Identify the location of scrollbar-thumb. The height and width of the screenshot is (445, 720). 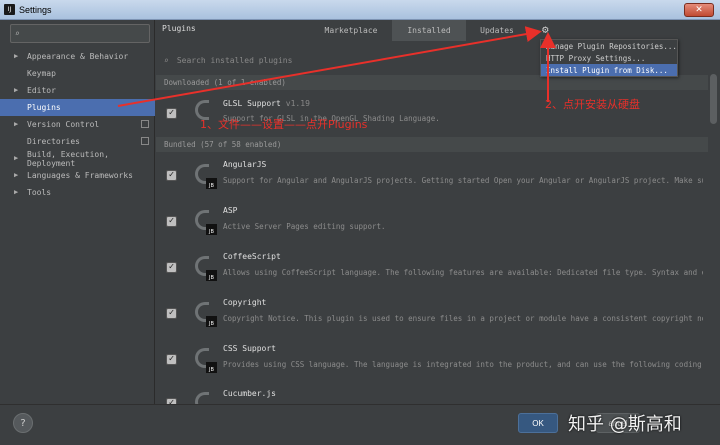
(713, 99).